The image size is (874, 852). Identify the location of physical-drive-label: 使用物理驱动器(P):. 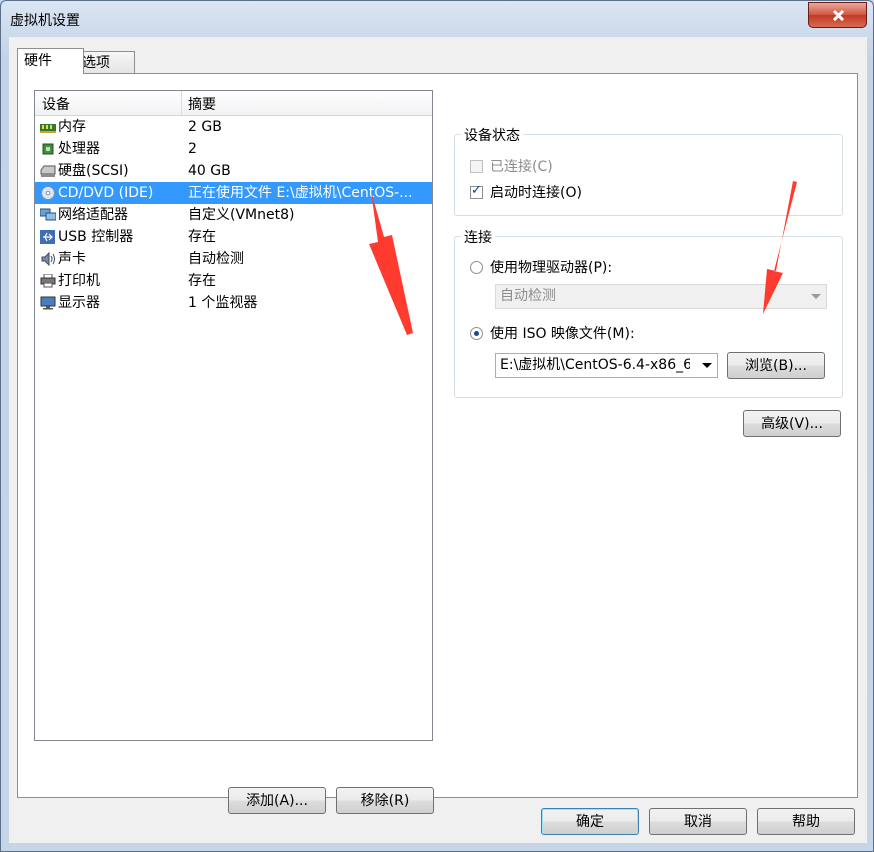
(551, 268).